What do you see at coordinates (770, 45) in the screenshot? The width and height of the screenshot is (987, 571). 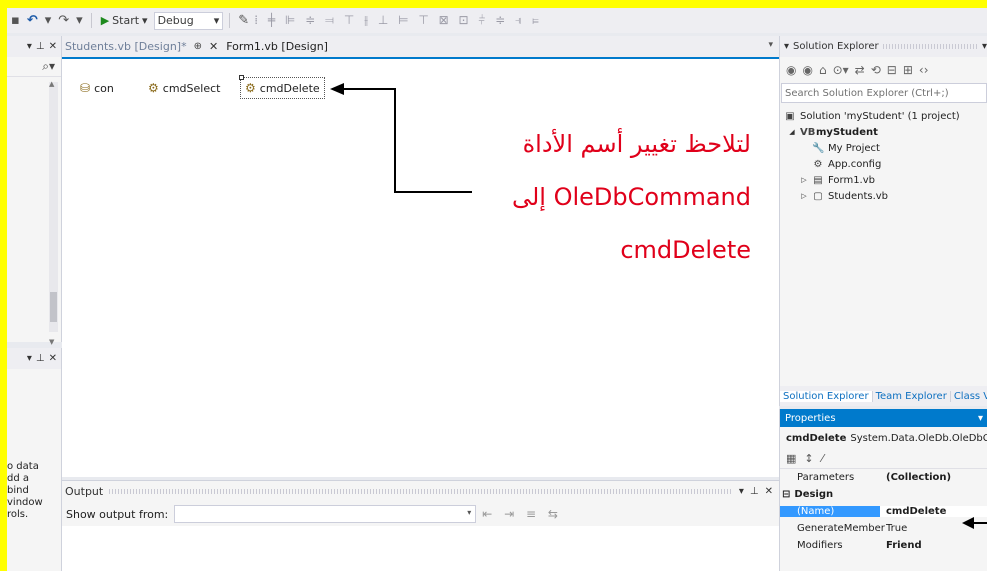 I see `tab-list-dropdown-icon: ▾` at bounding box center [770, 45].